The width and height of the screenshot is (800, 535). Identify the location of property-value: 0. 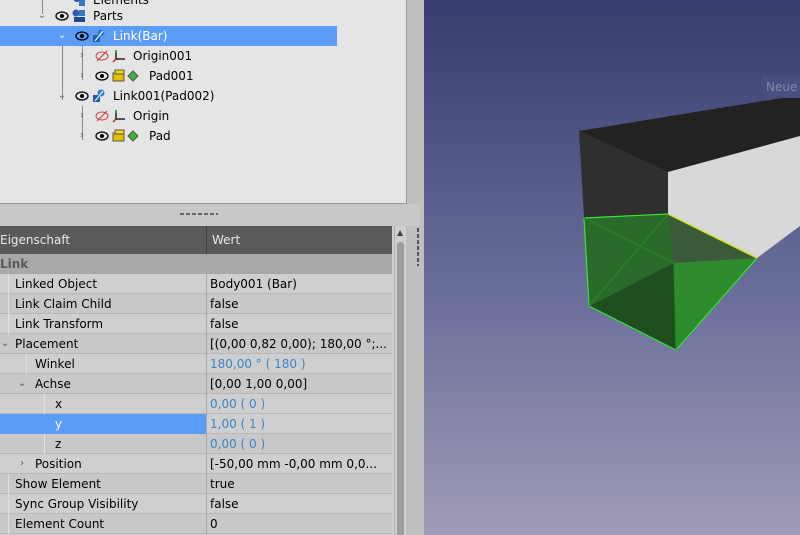
(300, 524).